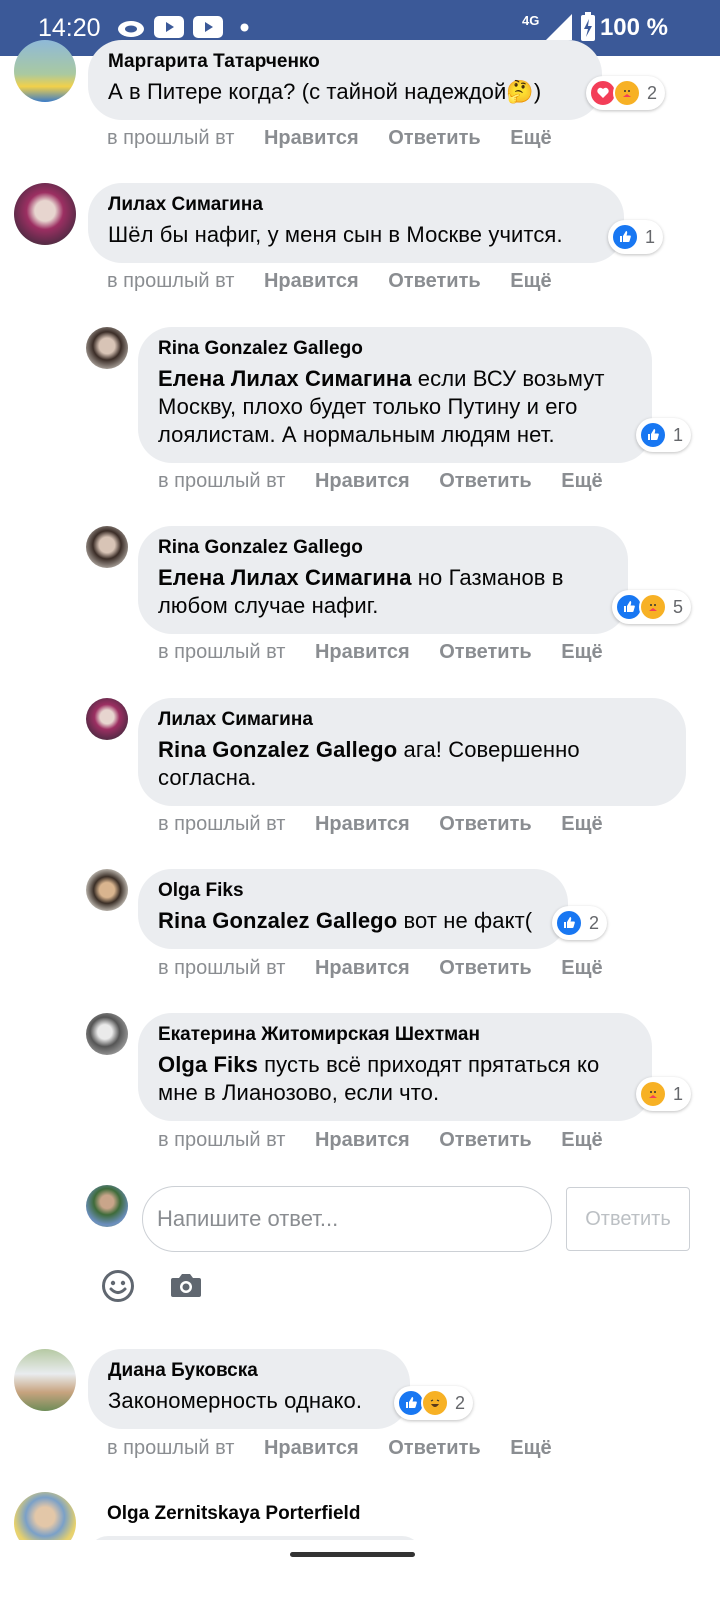  Describe the element at coordinates (531, 20) in the screenshot. I see `network-type: 4G` at that location.